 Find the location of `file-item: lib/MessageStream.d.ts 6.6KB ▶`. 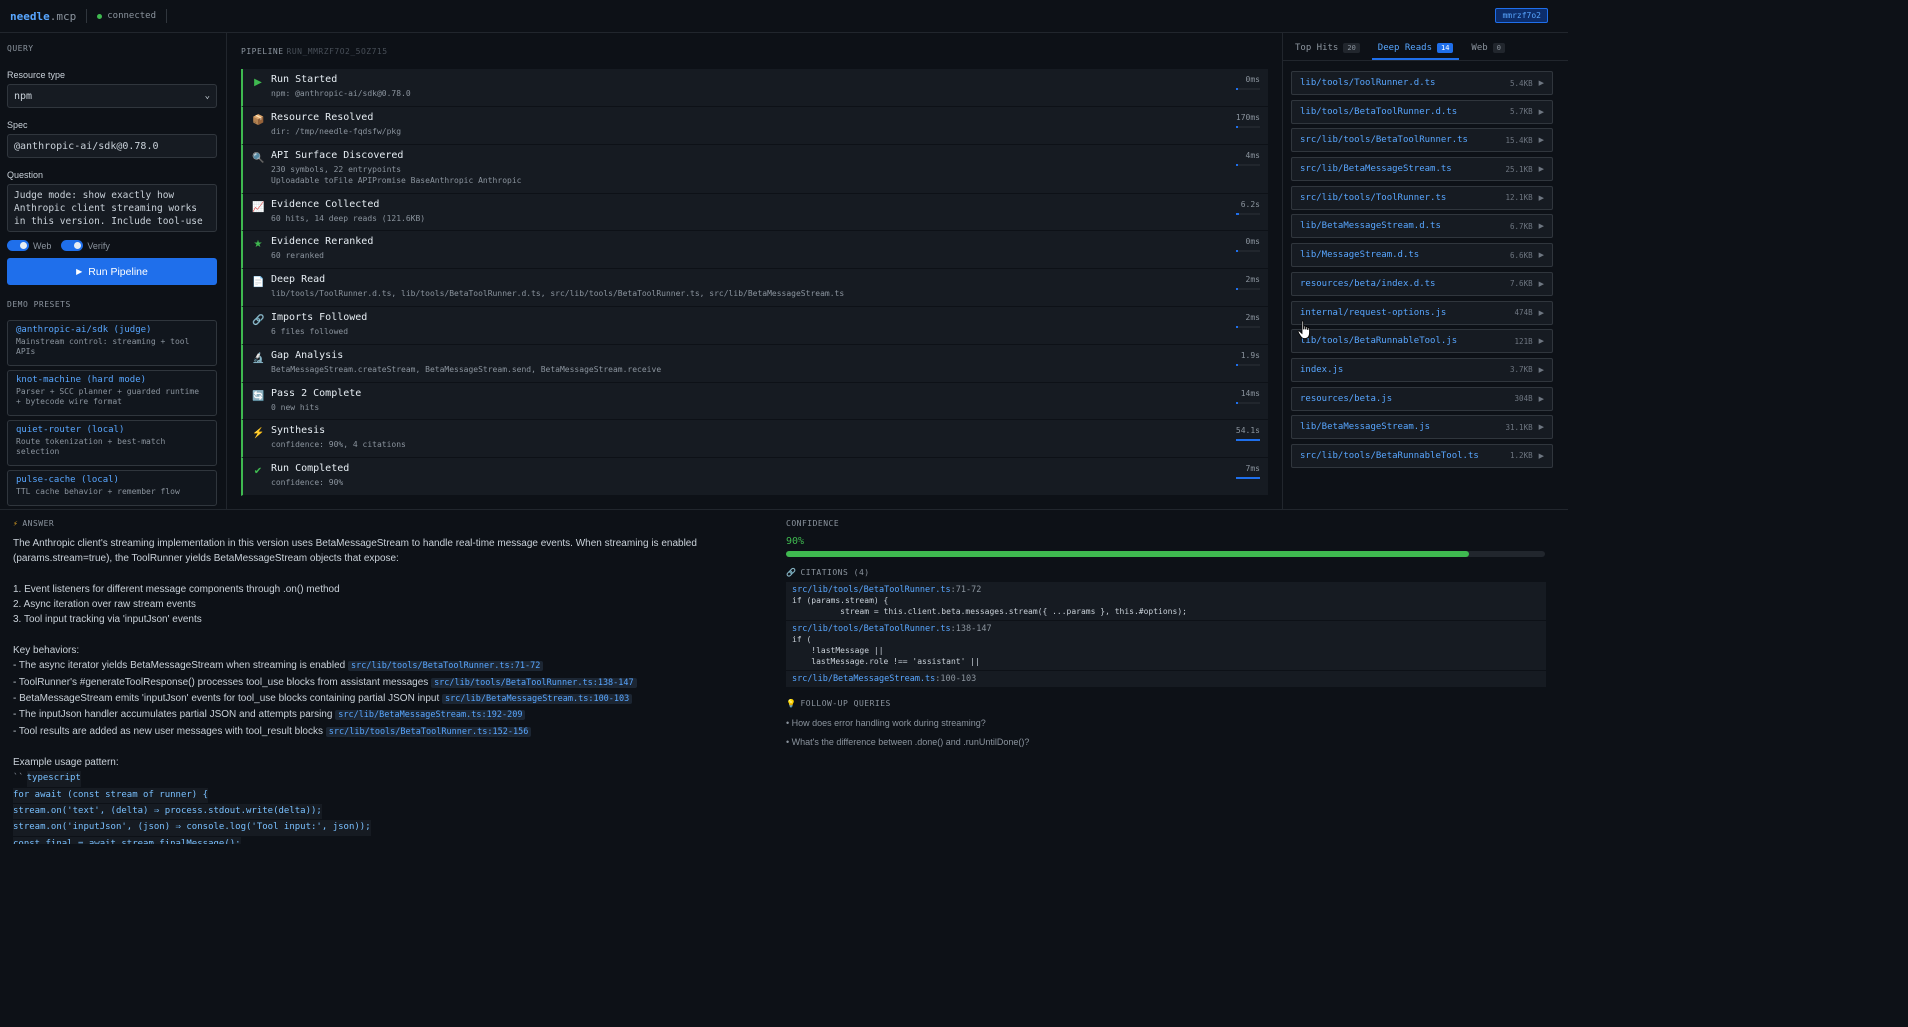

file-item: lib/MessageStream.d.ts 6.6KB ▶ is located at coordinates (1422, 255).